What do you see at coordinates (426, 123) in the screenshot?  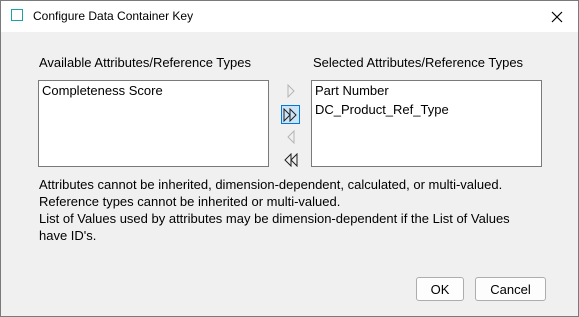 I see `selected-listbox: Part Number DC_Product_Ref_Type` at bounding box center [426, 123].